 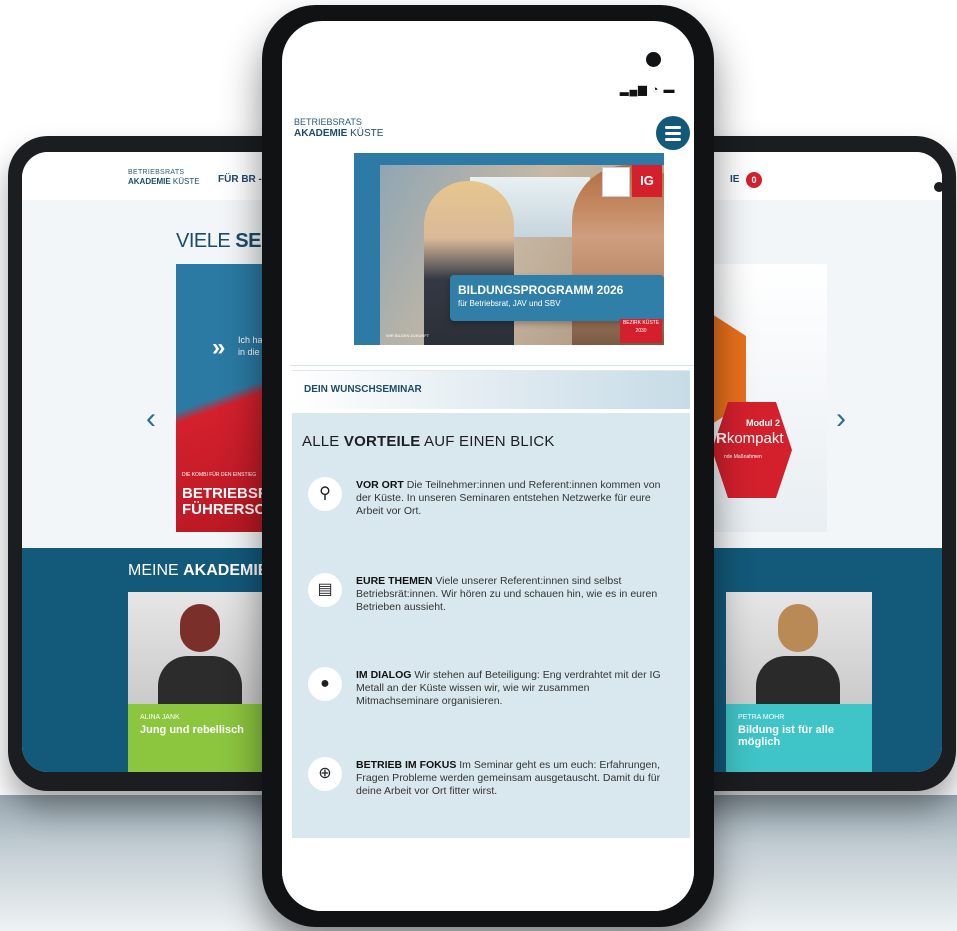 I want to click on team-card-alina: ALINA JANK Jung und rebellisch, so click(x=201, y=682).